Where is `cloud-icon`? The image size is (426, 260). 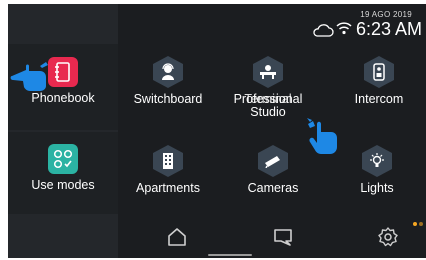
cloud-icon is located at coordinates (323, 30).